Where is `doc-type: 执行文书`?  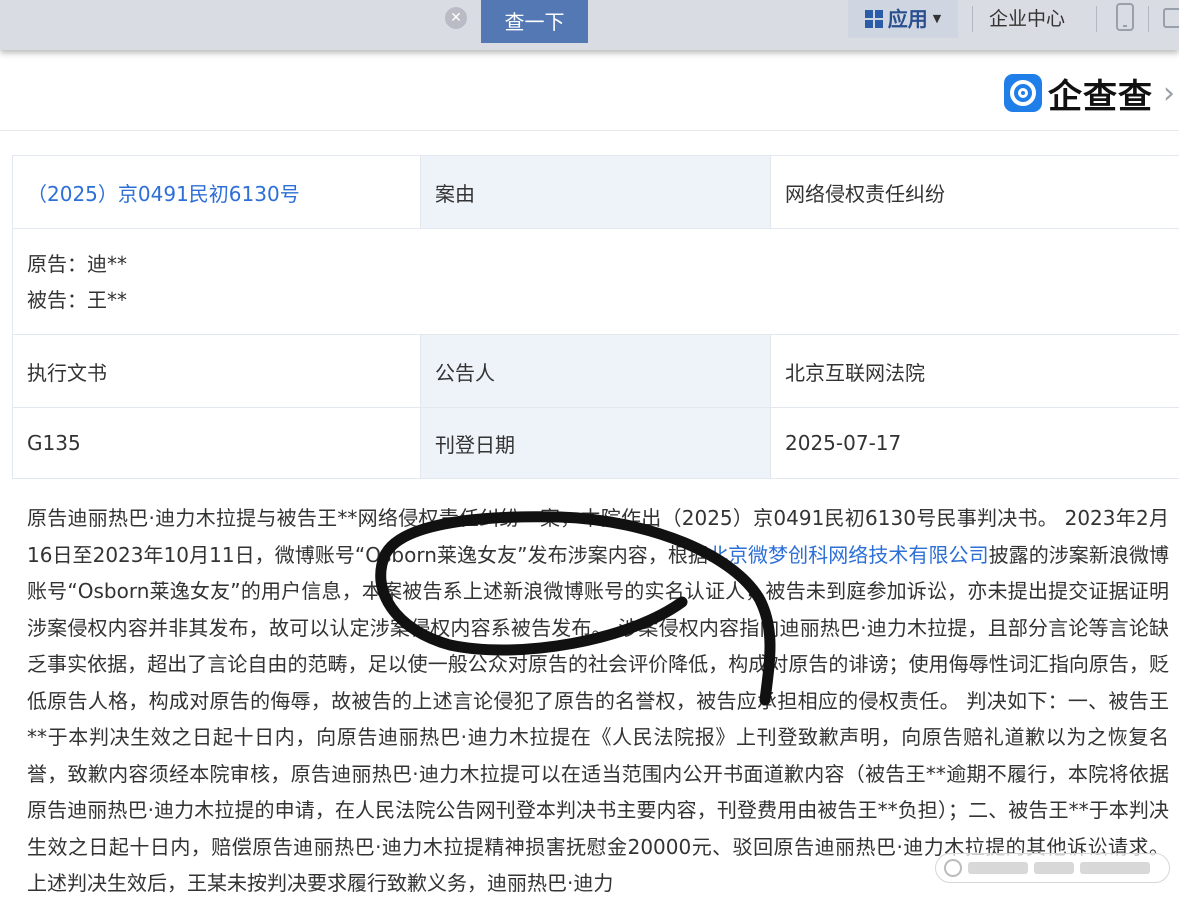
doc-type: 执行文书 is located at coordinates (217, 371).